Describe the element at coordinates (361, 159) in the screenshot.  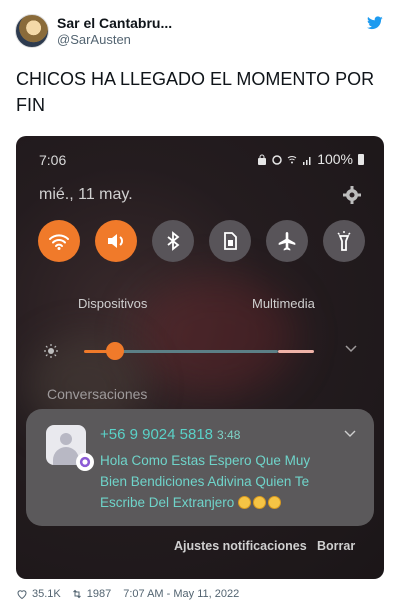
I see `battery-icon` at that location.